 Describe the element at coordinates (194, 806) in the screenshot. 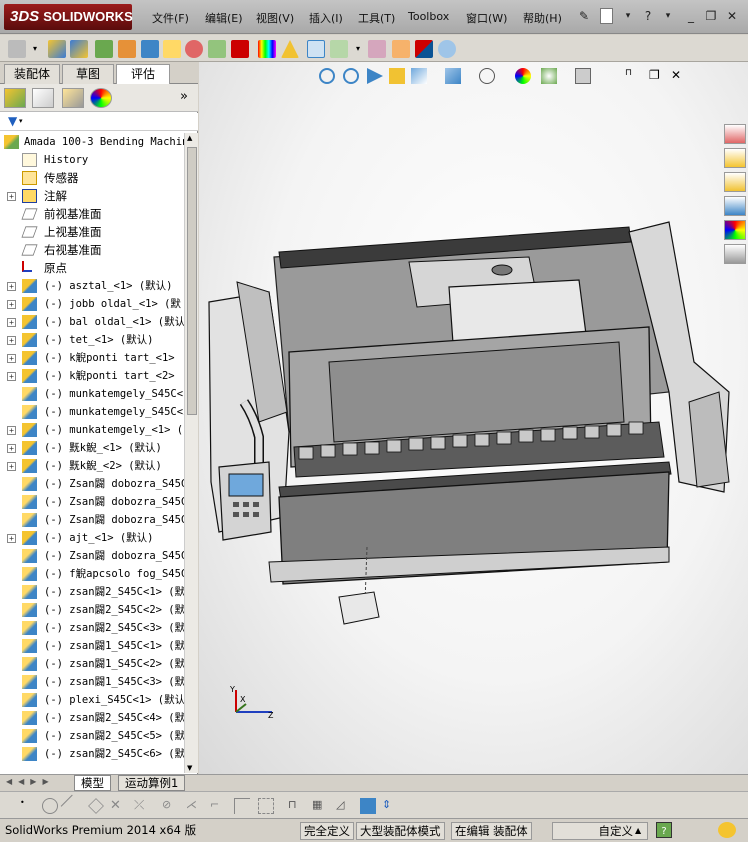

I see `mirror-icon: ⋌` at that location.